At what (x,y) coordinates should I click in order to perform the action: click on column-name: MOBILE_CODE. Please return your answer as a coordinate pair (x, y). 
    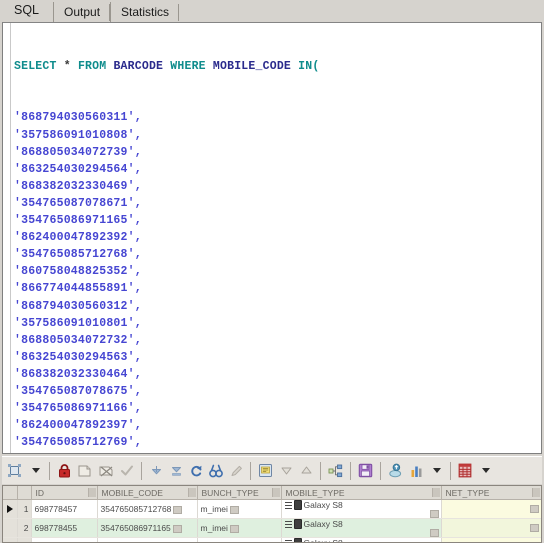
    Looking at the image, I should click on (252, 67).